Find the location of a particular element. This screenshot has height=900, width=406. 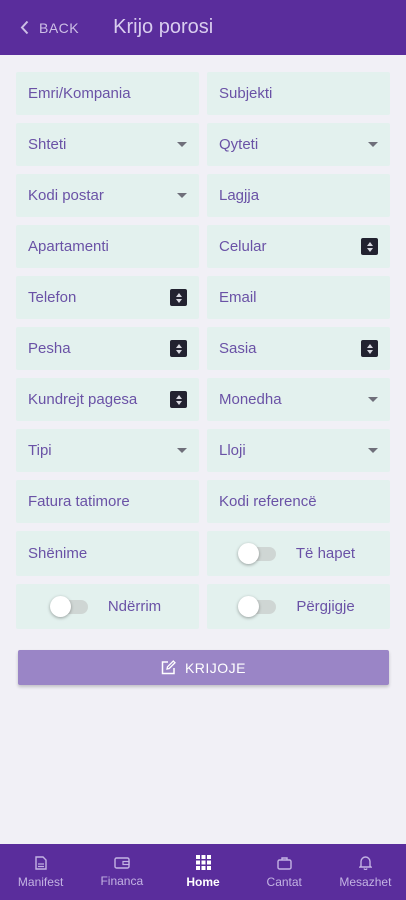

nav-item-manifest: Manifest is located at coordinates (40, 872).